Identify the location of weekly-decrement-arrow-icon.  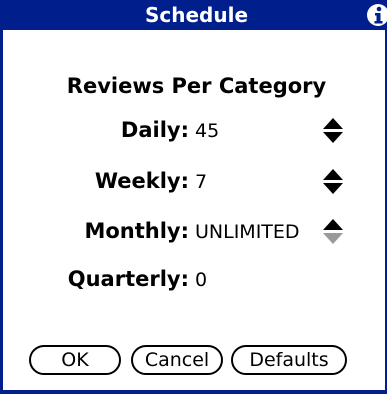
(333, 188).